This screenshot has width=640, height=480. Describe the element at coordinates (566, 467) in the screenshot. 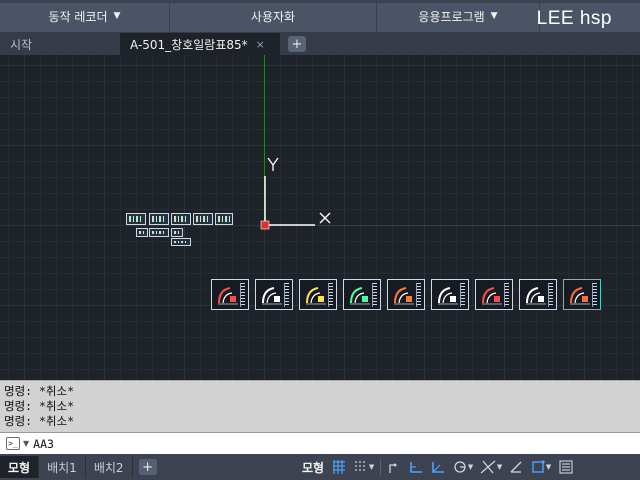

I see `customization-menu-icon` at that location.